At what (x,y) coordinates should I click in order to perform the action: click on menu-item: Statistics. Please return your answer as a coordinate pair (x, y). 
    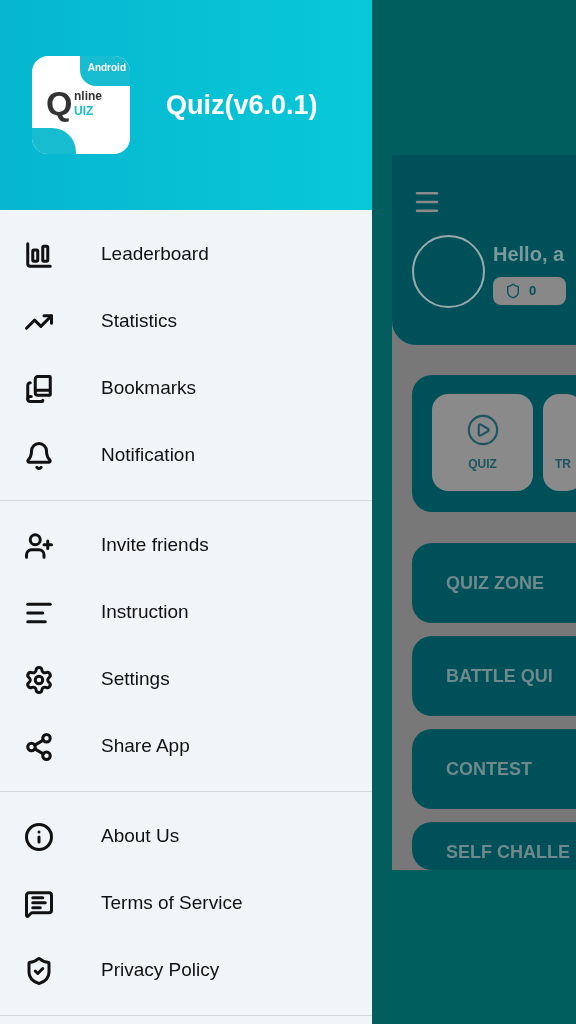
    Looking at the image, I should click on (186, 321).